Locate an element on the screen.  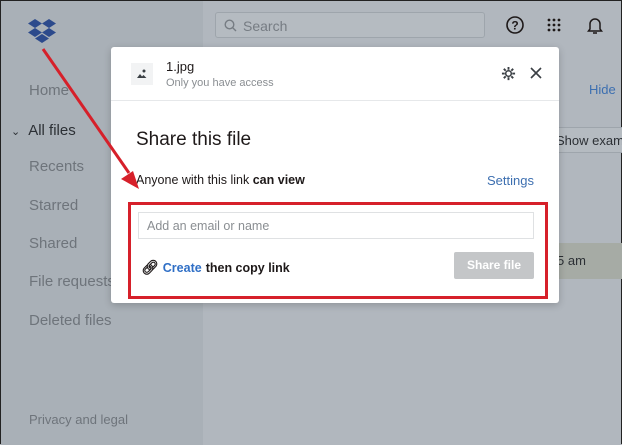
sidebar-item-shared: Shared is located at coordinates (53, 243).